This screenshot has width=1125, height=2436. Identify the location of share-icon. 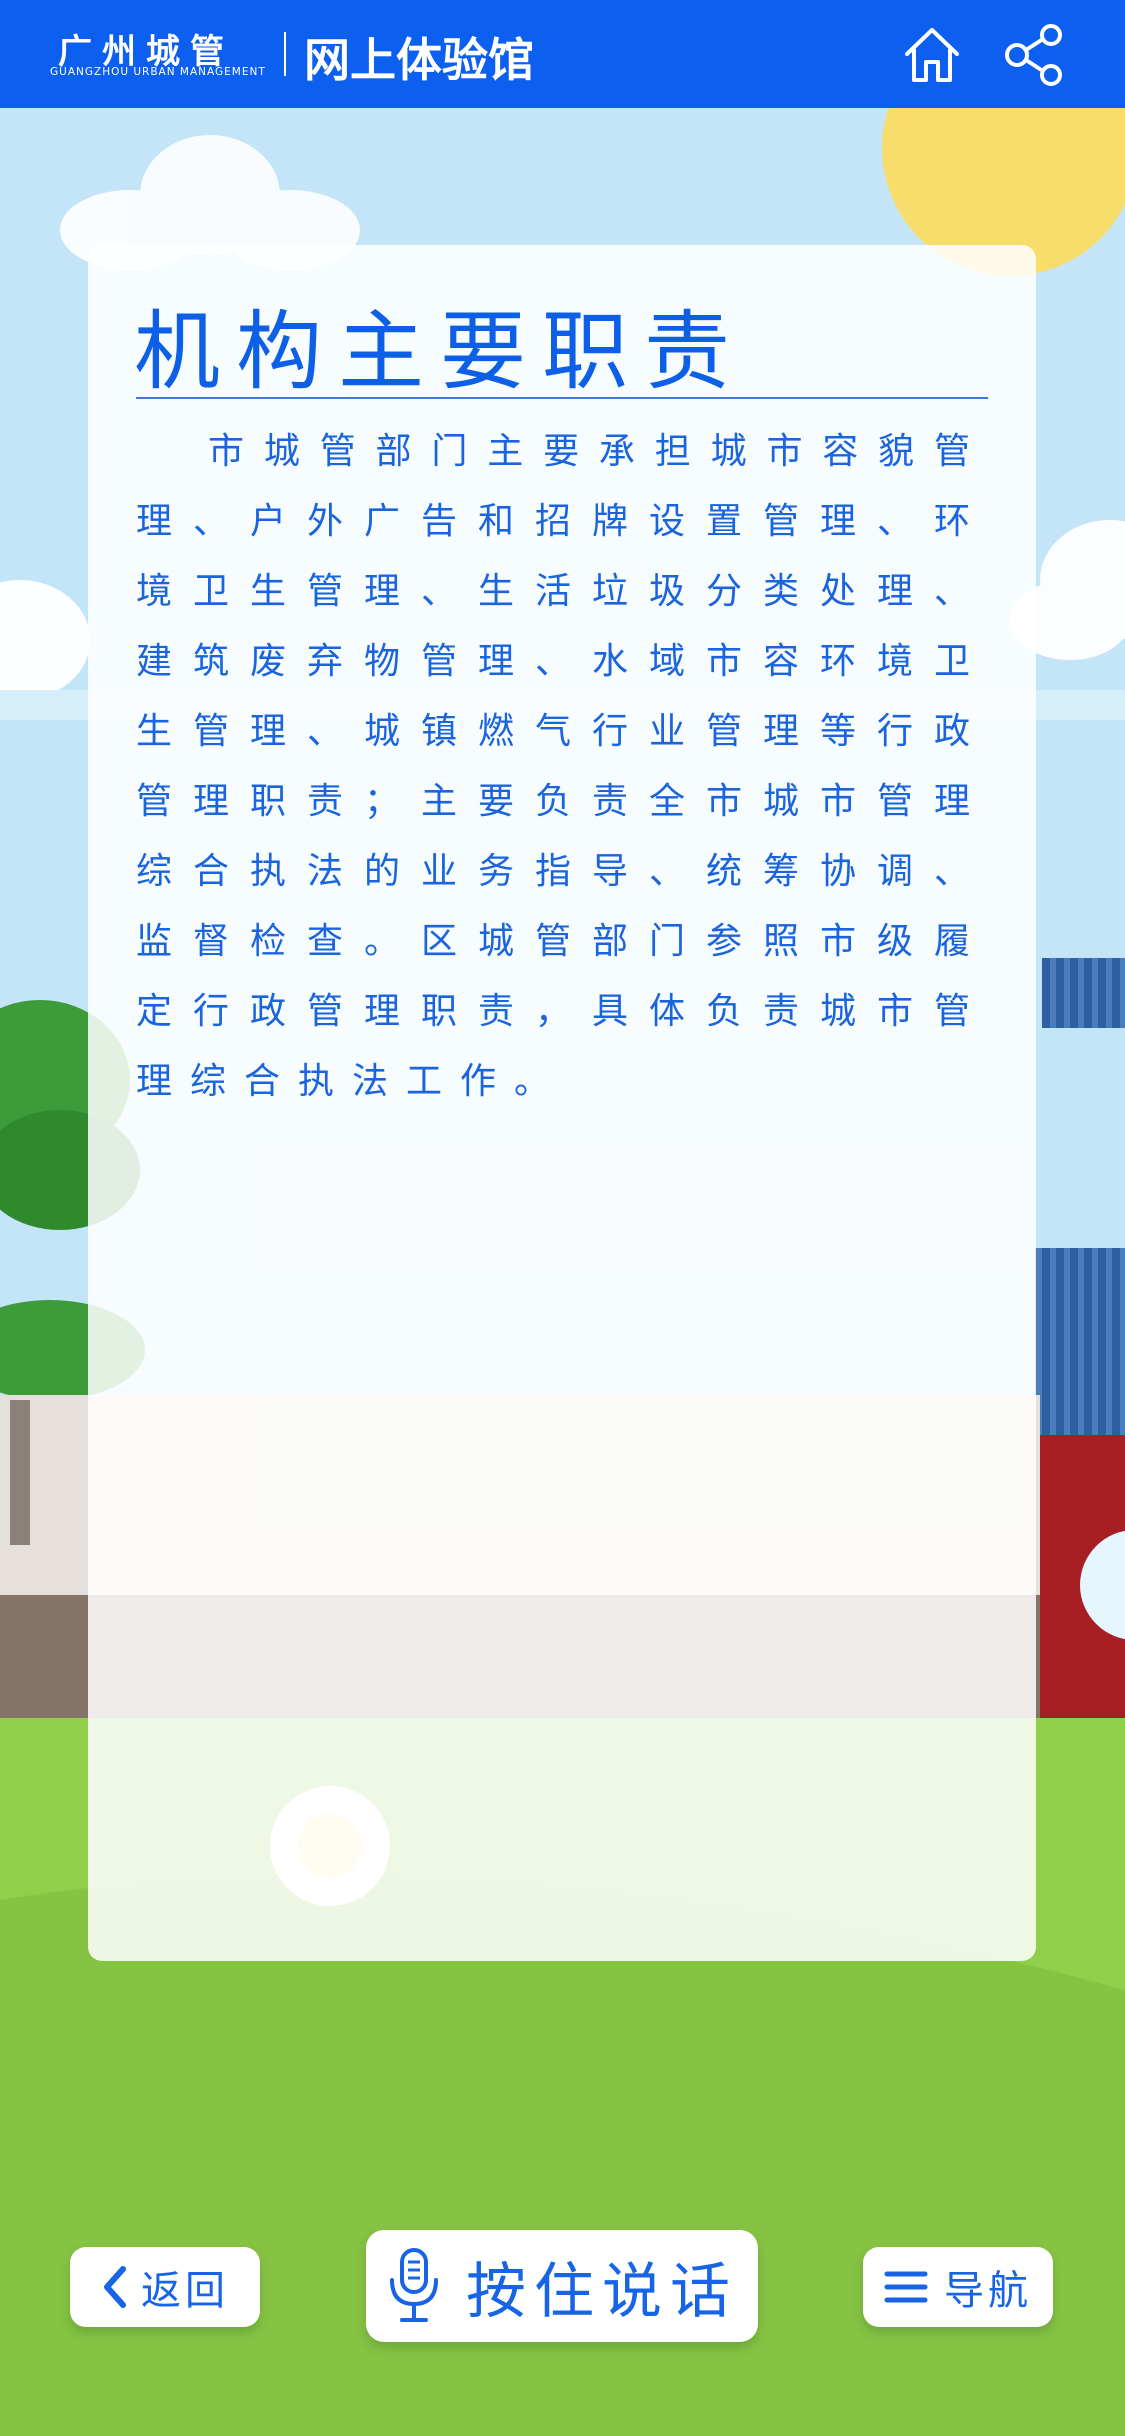
(1033, 55).